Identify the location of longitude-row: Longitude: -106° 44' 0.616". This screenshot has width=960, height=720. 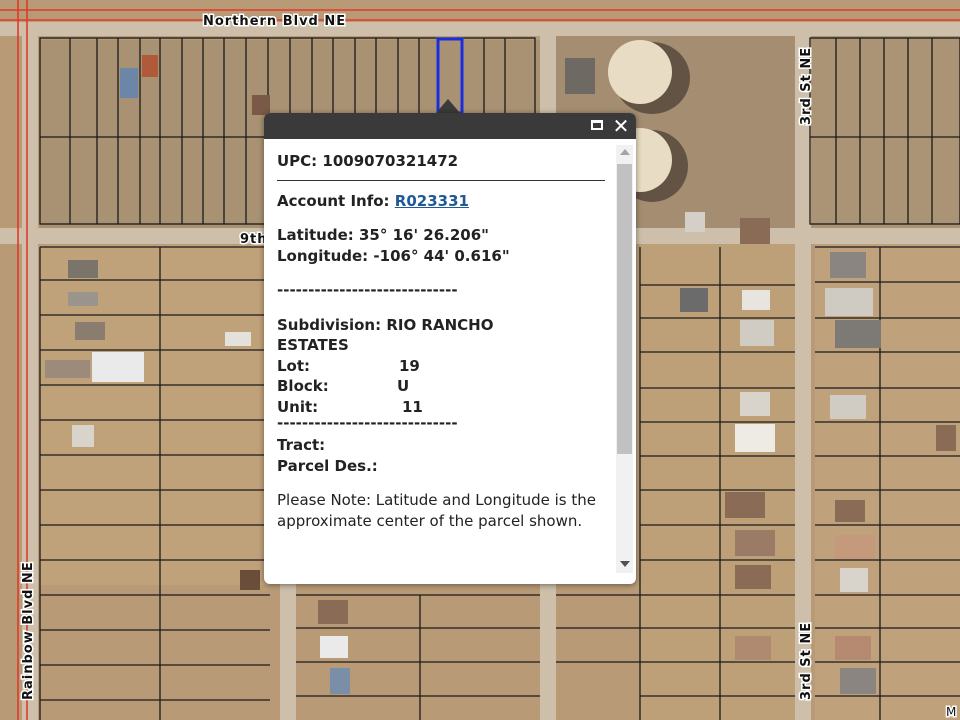
(446, 256).